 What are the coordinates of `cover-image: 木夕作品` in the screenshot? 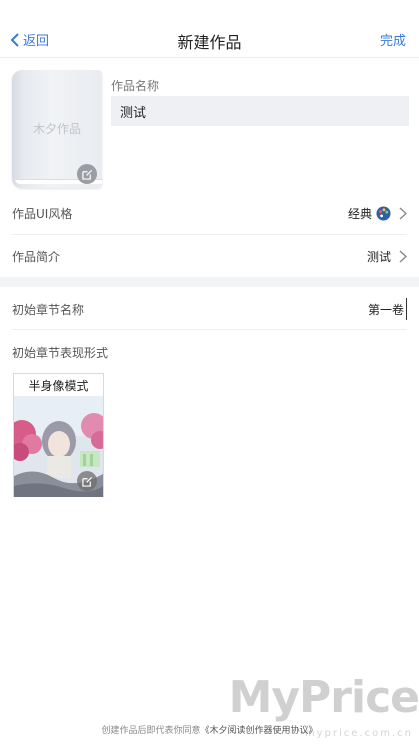 It's located at (57, 129).